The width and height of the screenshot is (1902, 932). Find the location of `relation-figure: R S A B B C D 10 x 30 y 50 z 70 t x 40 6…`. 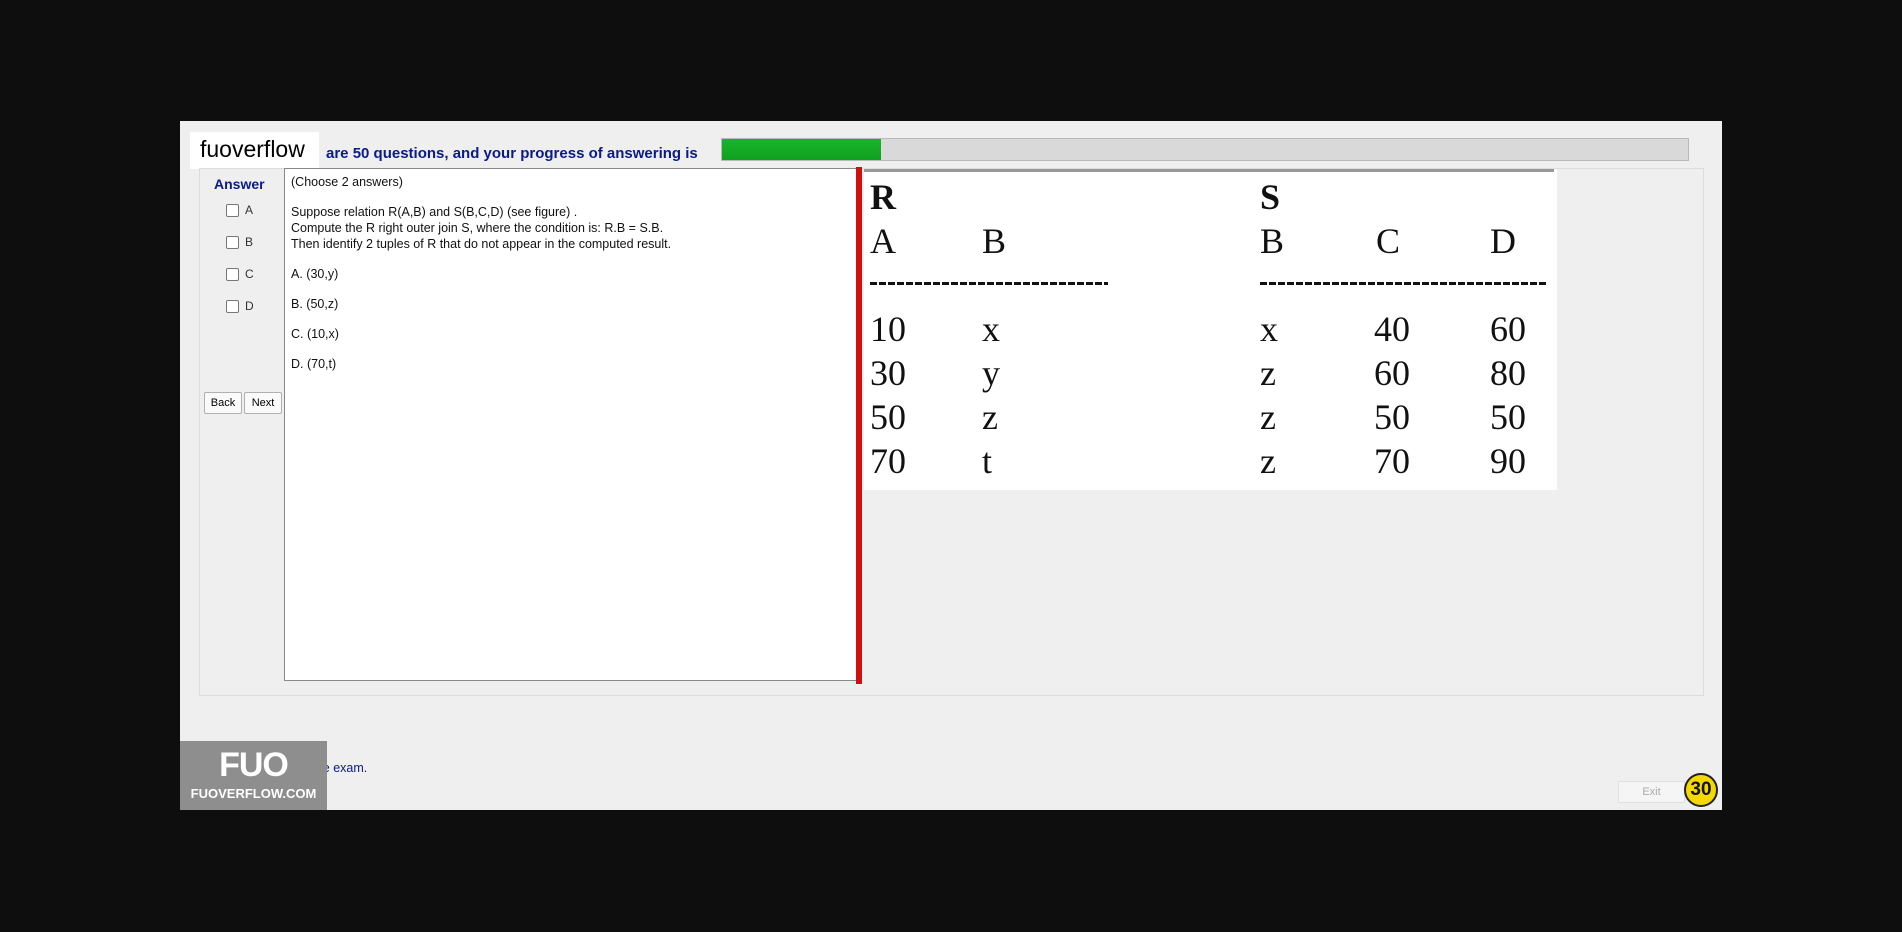

relation-figure: R S A B B C D 10 x 30 y 50 z 70 t x 40 6… is located at coordinates (1210, 329).